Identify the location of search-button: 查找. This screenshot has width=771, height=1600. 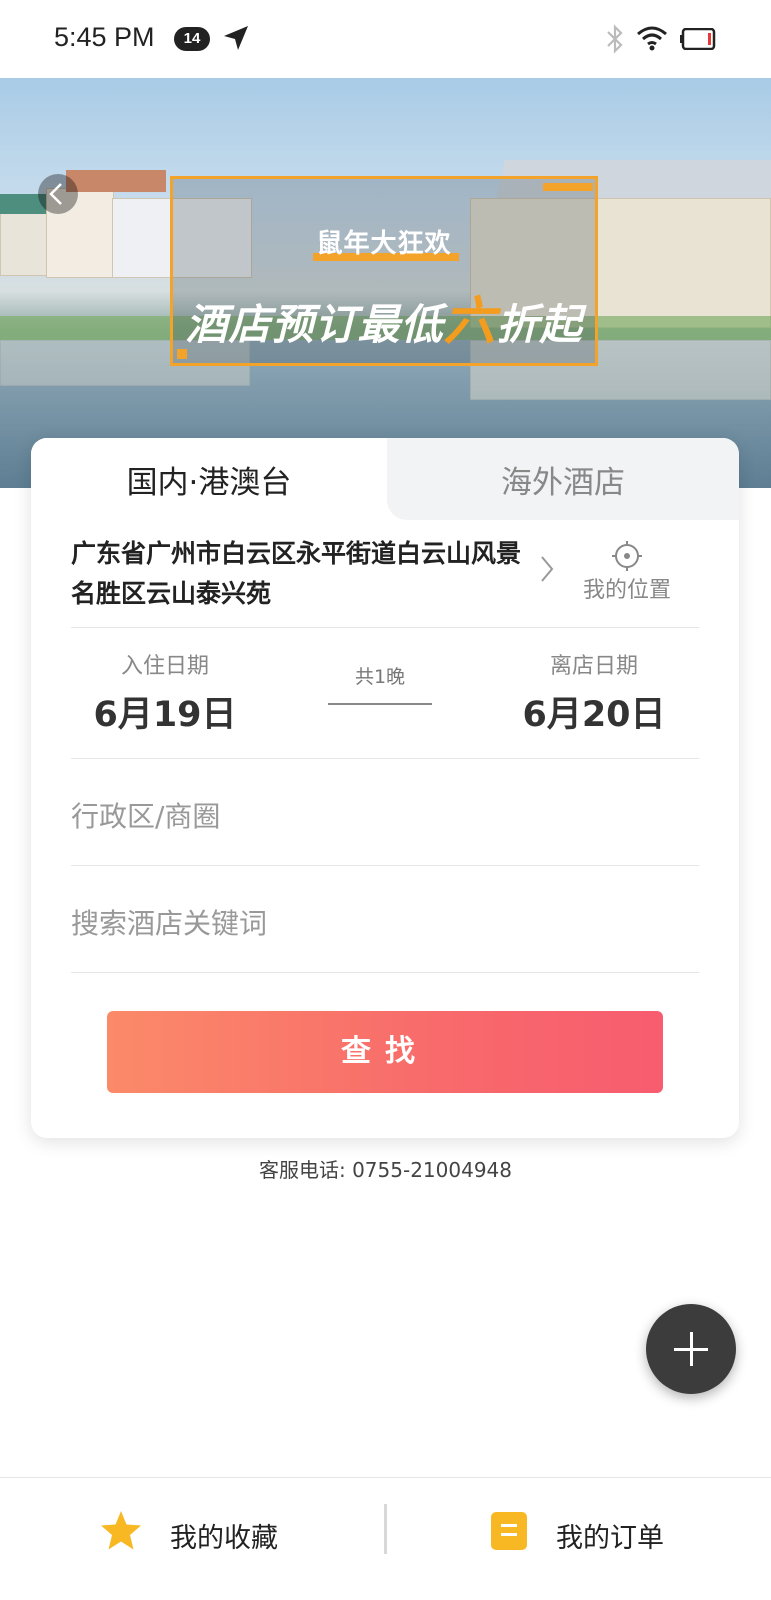
(385, 1052).